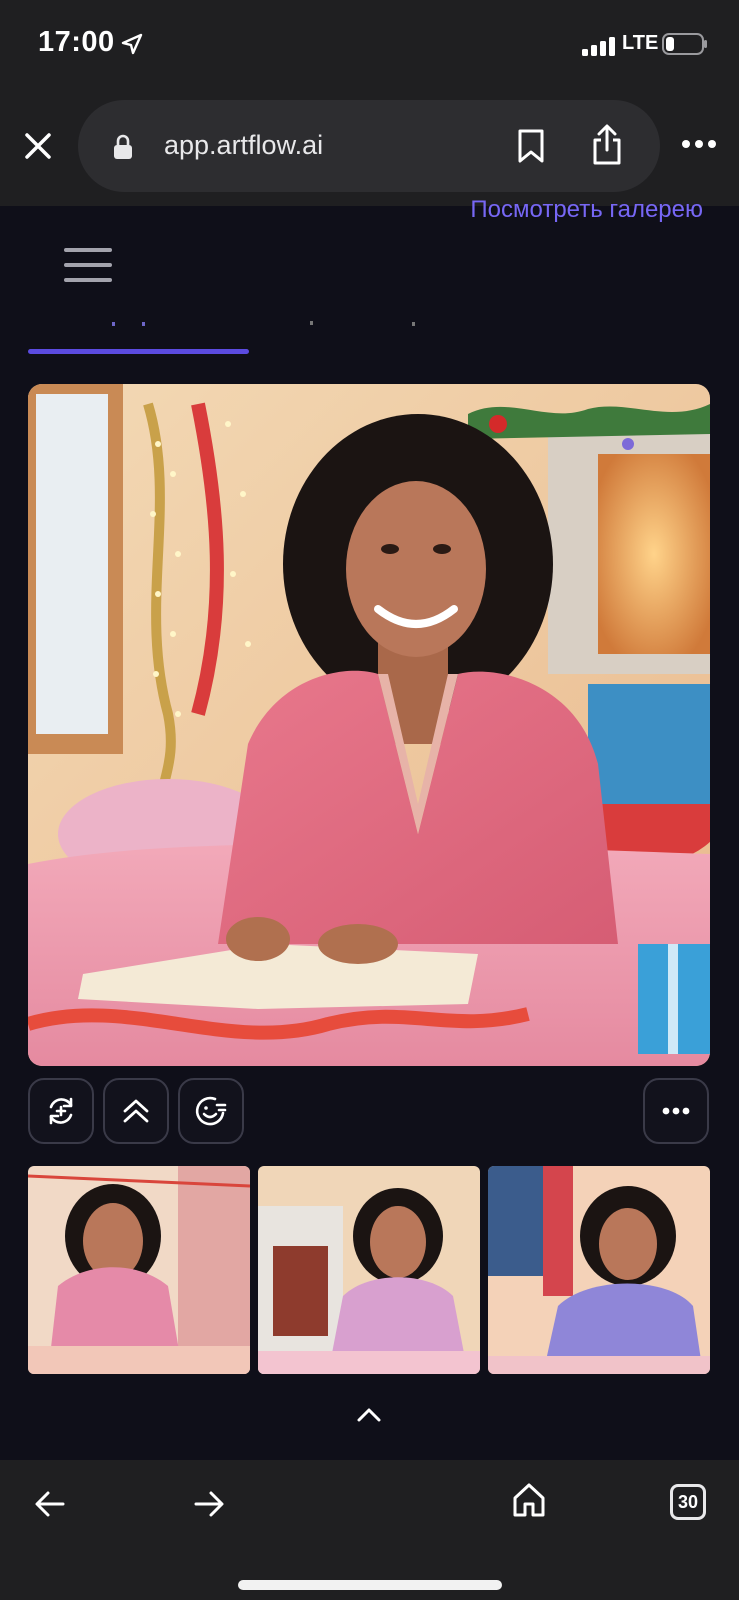  I want to click on bookmark-icon, so click(531, 146).